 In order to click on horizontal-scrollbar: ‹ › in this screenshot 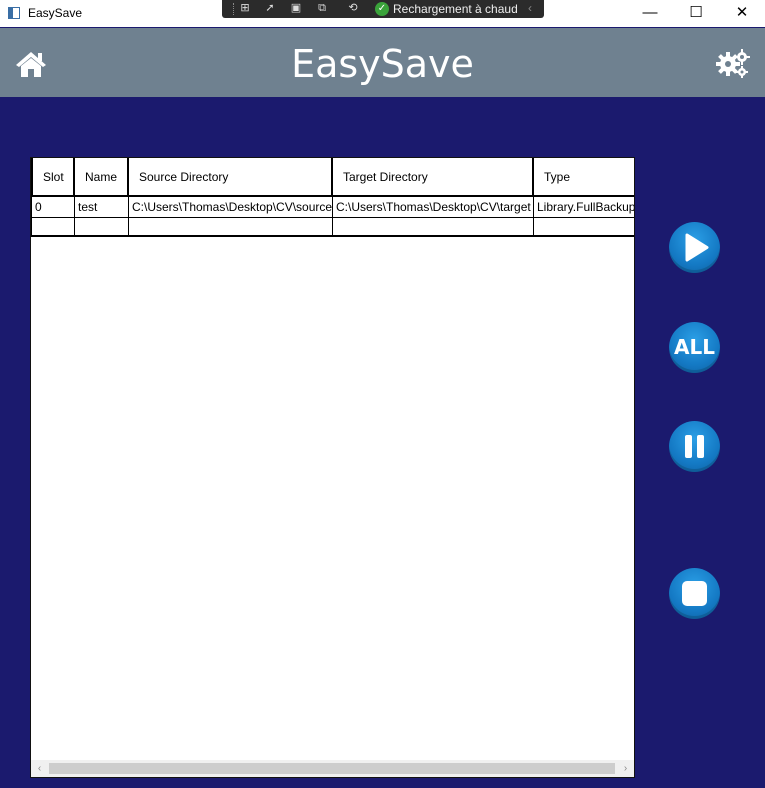, I will do `click(332, 768)`.